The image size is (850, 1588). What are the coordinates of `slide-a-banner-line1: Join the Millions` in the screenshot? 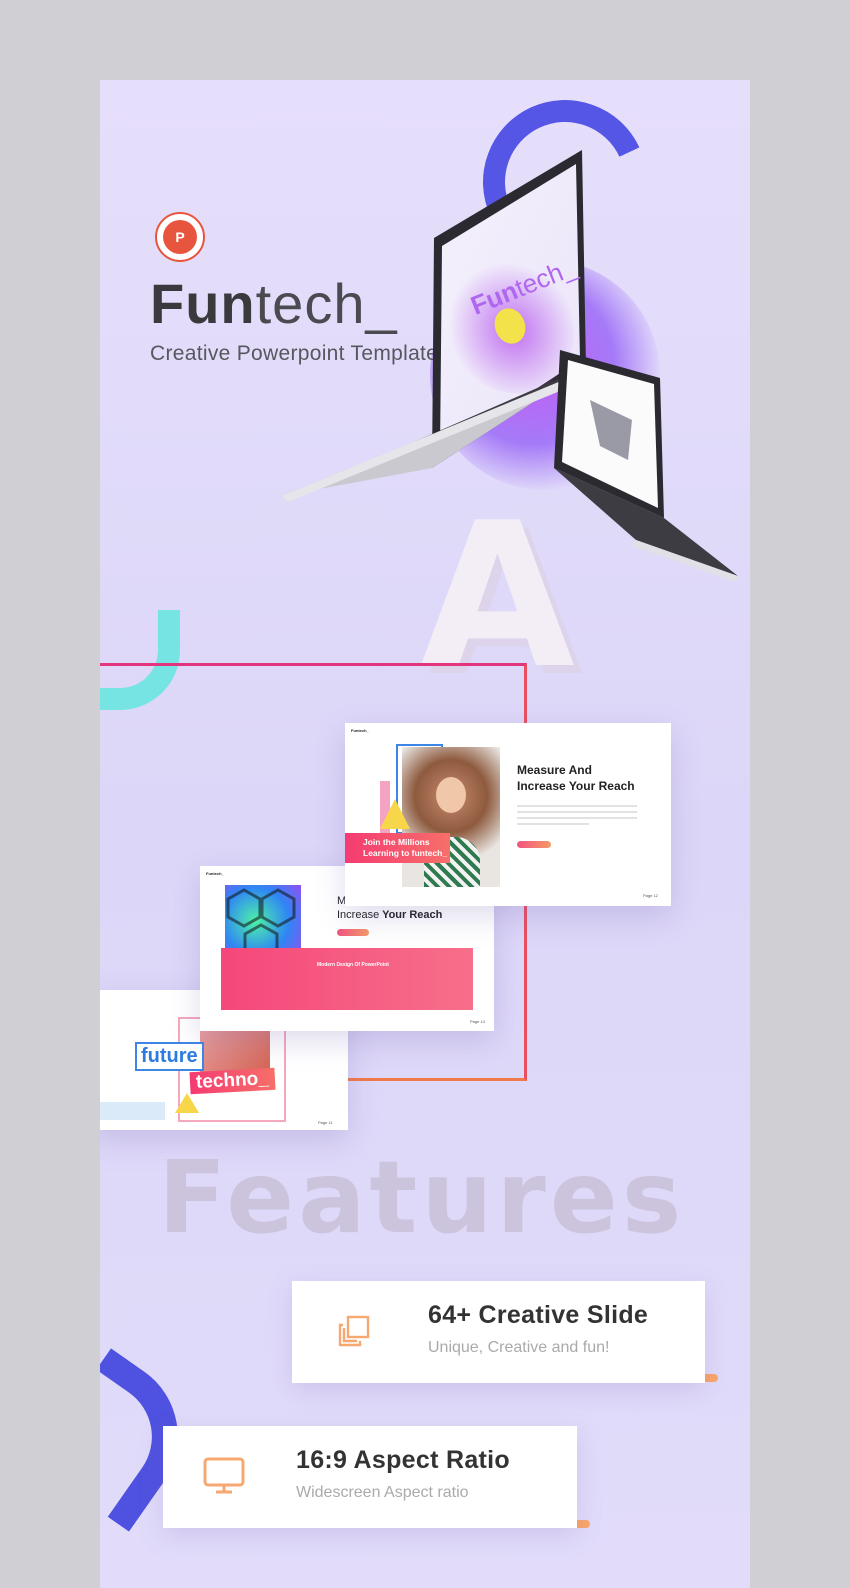 It's located at (396, 842).